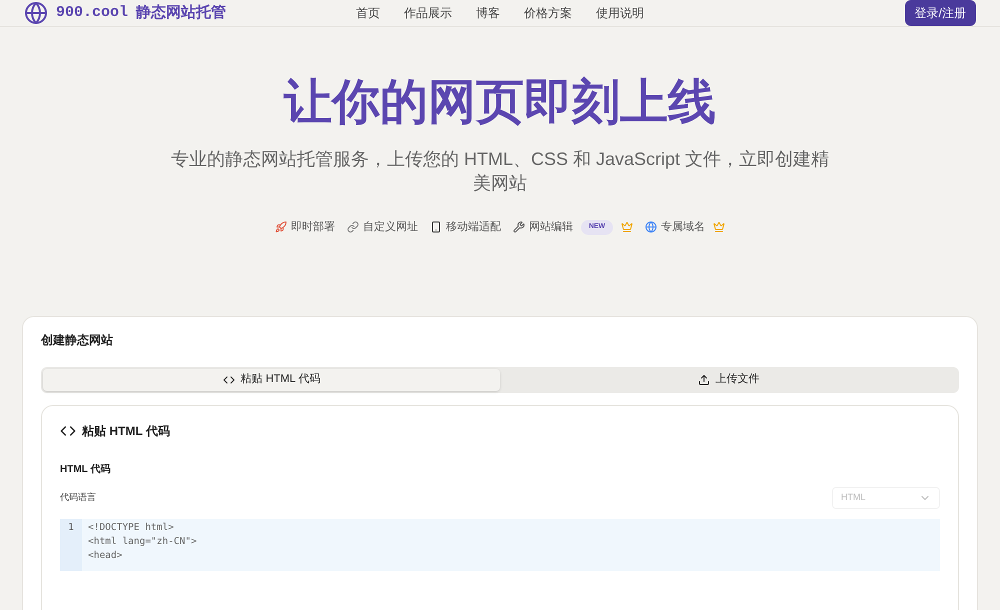 The width and height of the screenshot is (1000, 610). Describe the element at coordinates (500, 171) in the screenshot. I see `hero-subtitle: 专业的静态网站托管服务，上传您的 HTML、CSS 和 JavaScript 文件，立即创建精美网站` at that location.